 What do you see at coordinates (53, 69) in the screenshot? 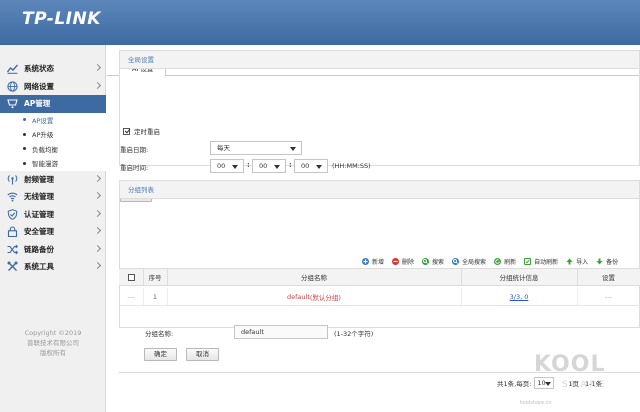
I see `sidebar-item-system-status: 系统状态` at bounding box center [53, 69].